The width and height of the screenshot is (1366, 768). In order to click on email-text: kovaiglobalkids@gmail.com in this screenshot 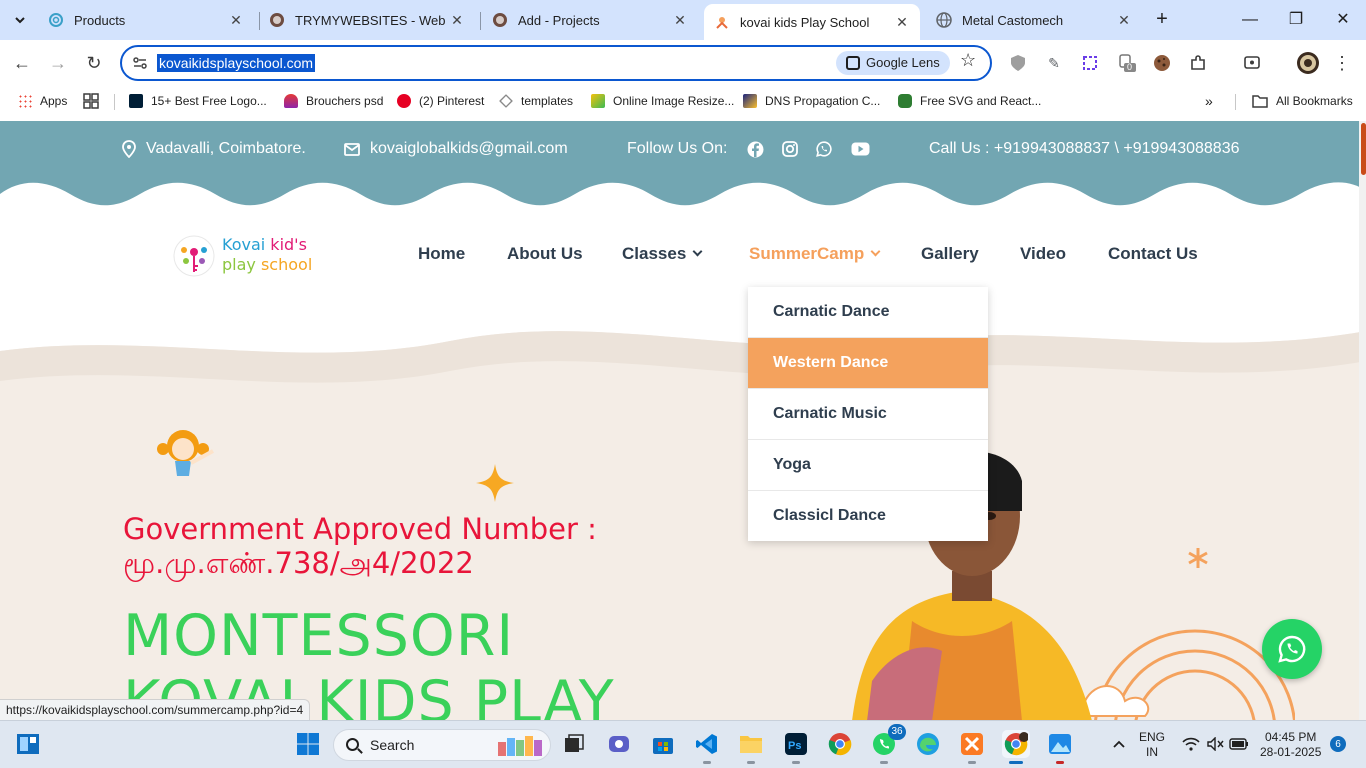, I will do `click(469, 149)`.